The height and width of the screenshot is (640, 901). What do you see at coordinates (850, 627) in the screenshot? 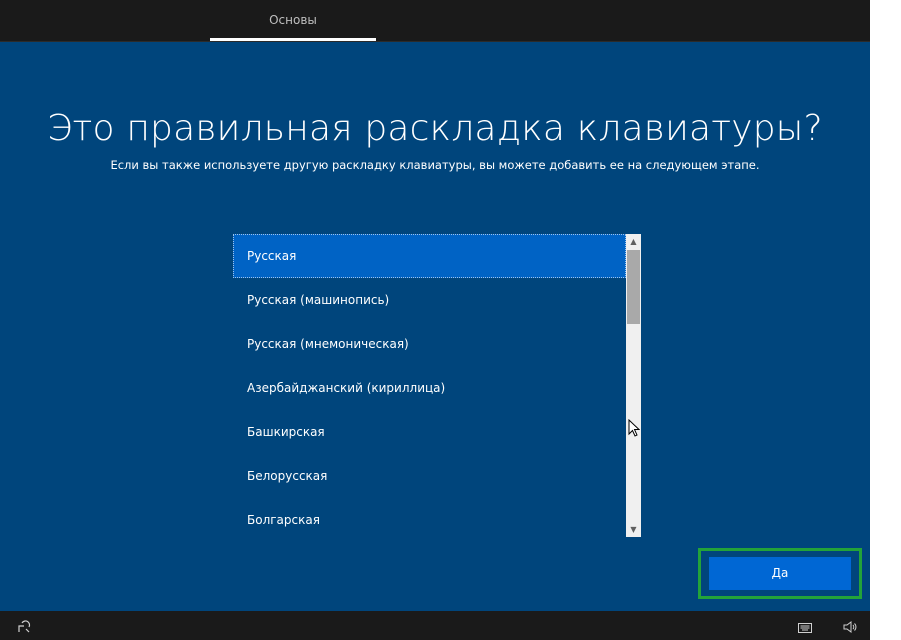
I see `volume-icon` at bounding box center [850, 627].